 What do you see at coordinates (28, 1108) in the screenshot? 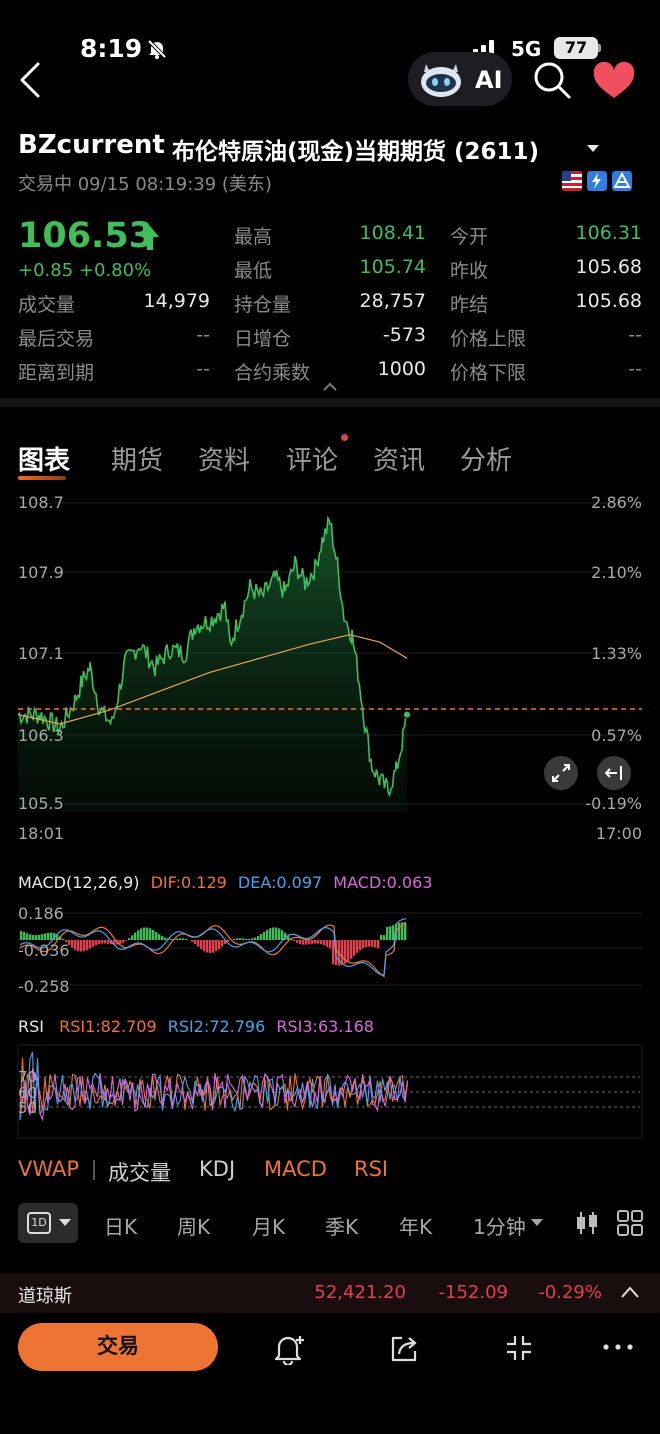
I see `rsi-y-label: 50` at bounding box center [28, 1108].